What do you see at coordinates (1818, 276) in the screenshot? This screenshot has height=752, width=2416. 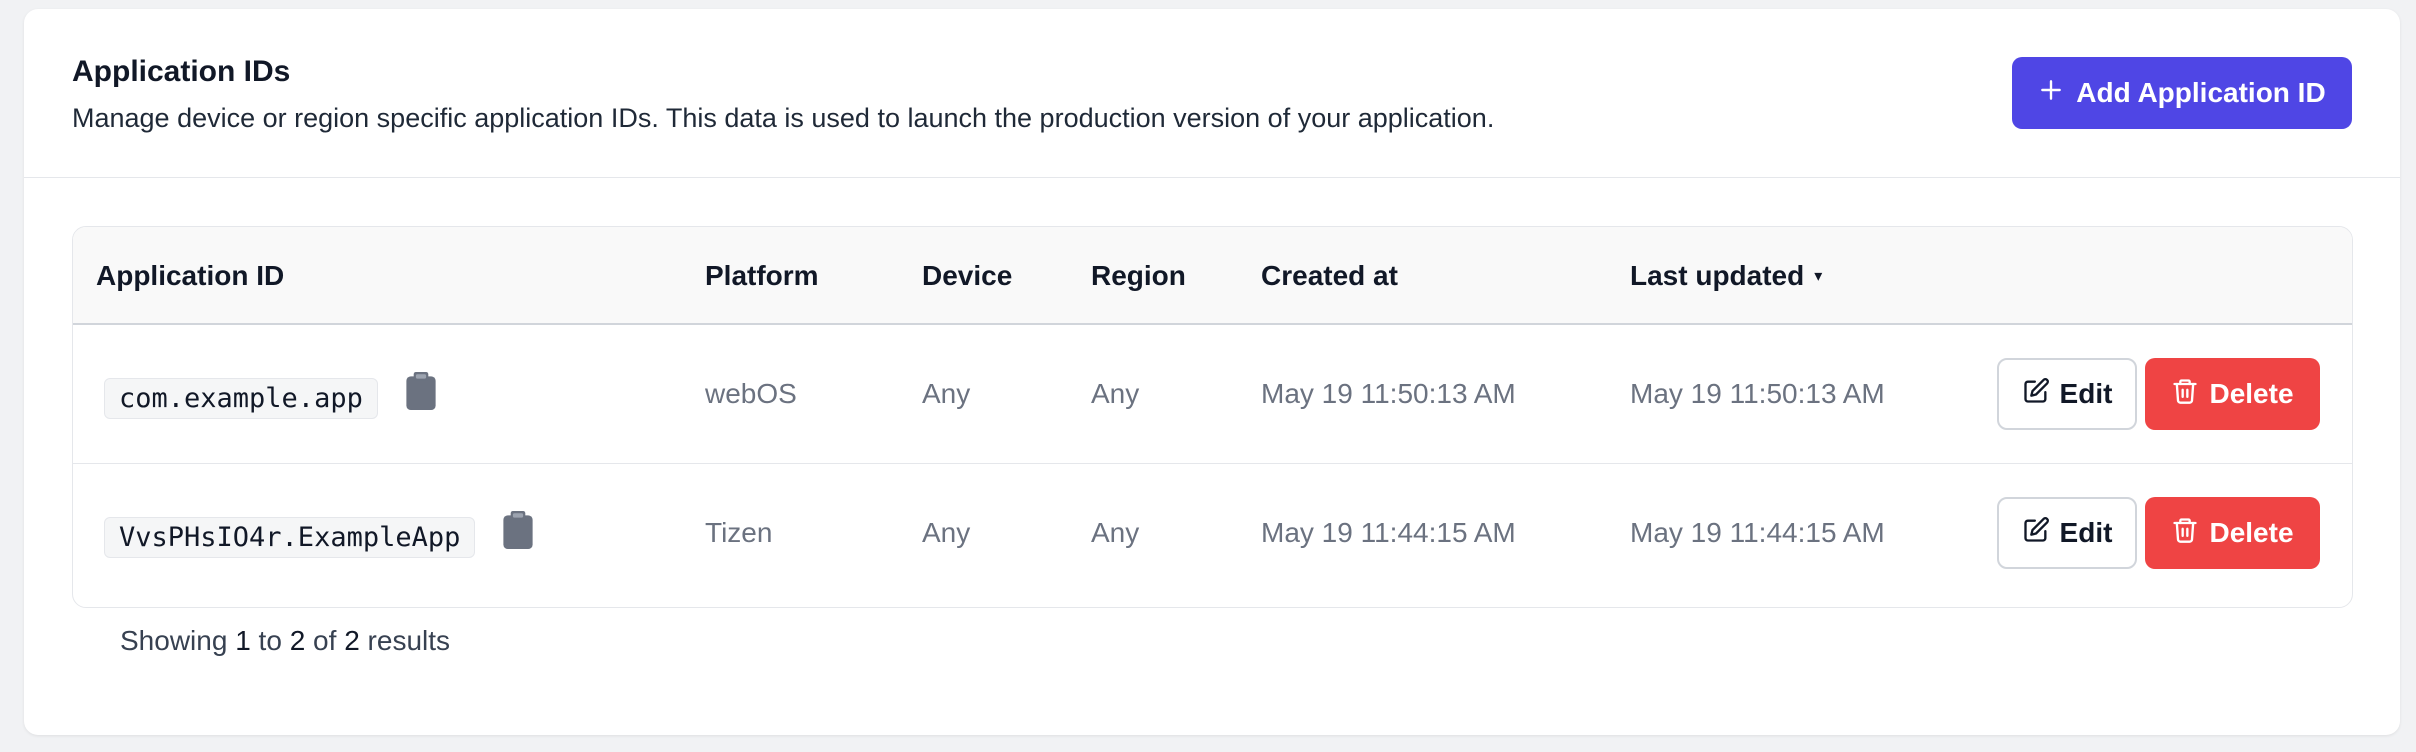 I see `sort-descending-icon: ▾` at bounding box center [1818, 276].